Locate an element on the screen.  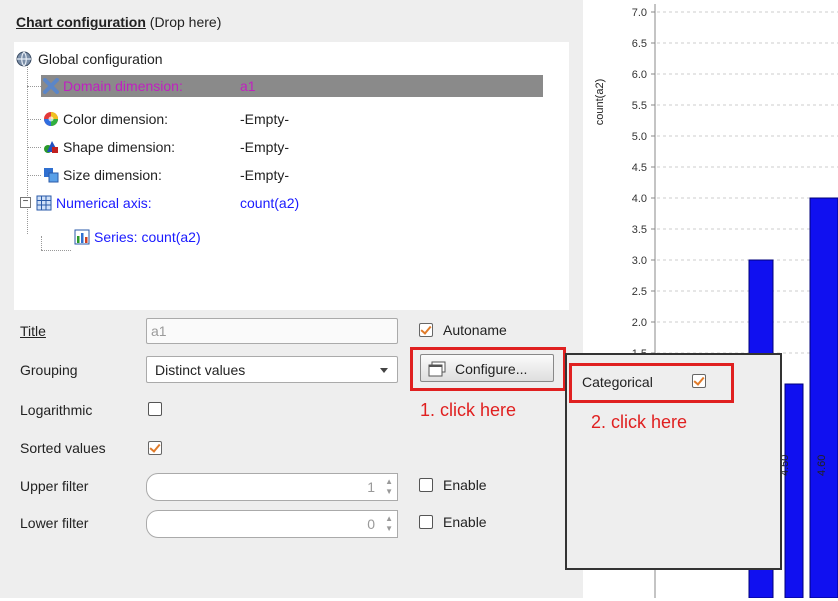
lower-filter-enable-label: Enable is located at coordinates (465, 522).